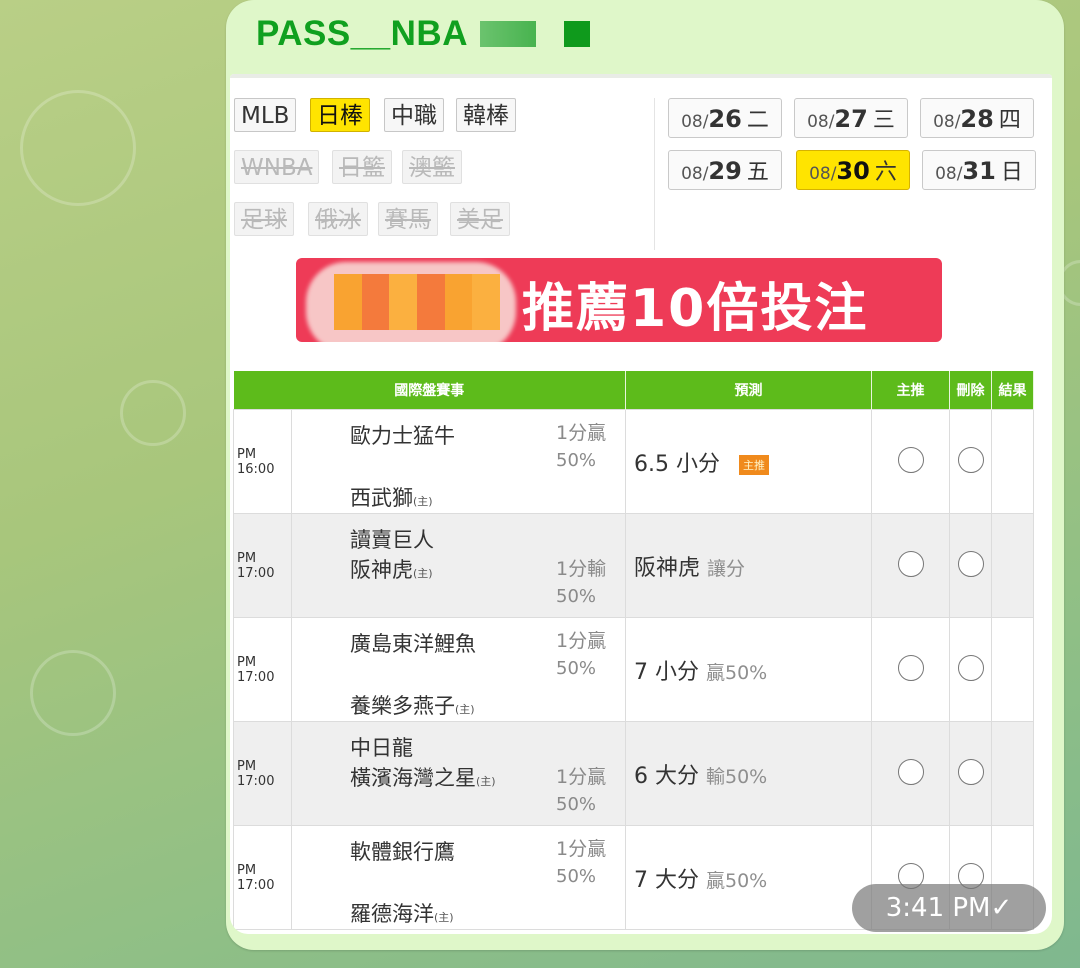 The height and width of the screenshot is (968, 1080). I want to click on away-team: 讀賣巨人, so click(392, 540).